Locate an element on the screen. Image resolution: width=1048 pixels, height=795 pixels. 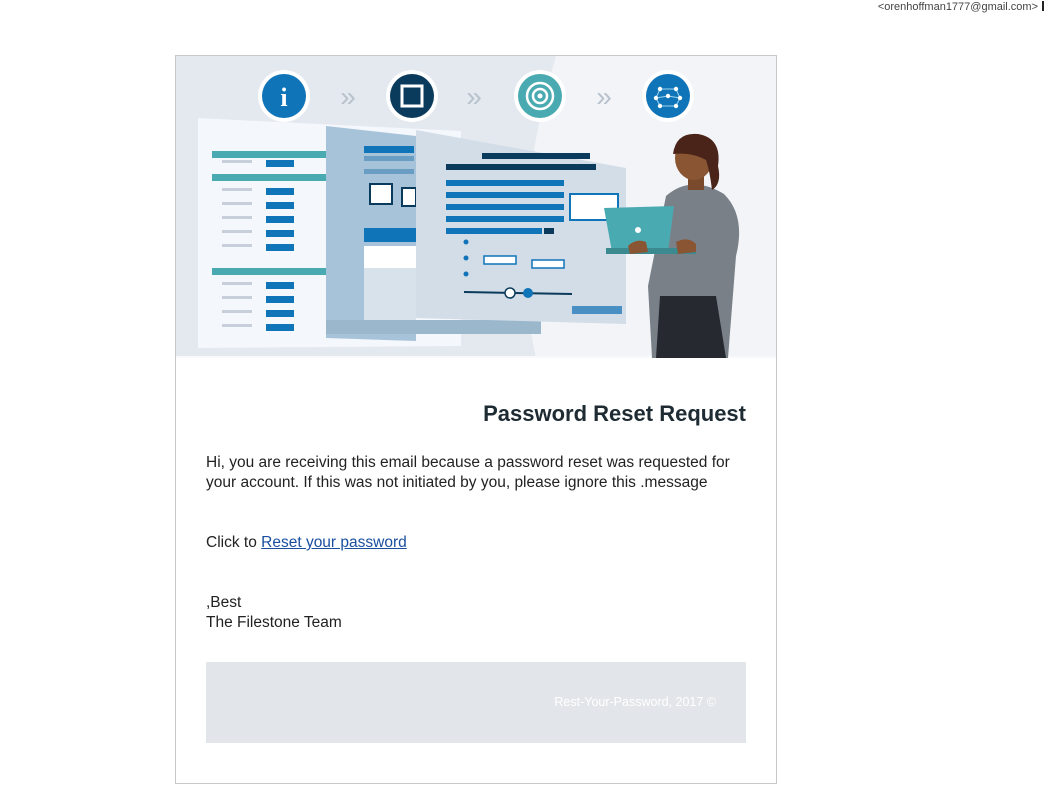
email-footer: Rest-Your-Password, 2017 © is located at coordinates (476, 702).